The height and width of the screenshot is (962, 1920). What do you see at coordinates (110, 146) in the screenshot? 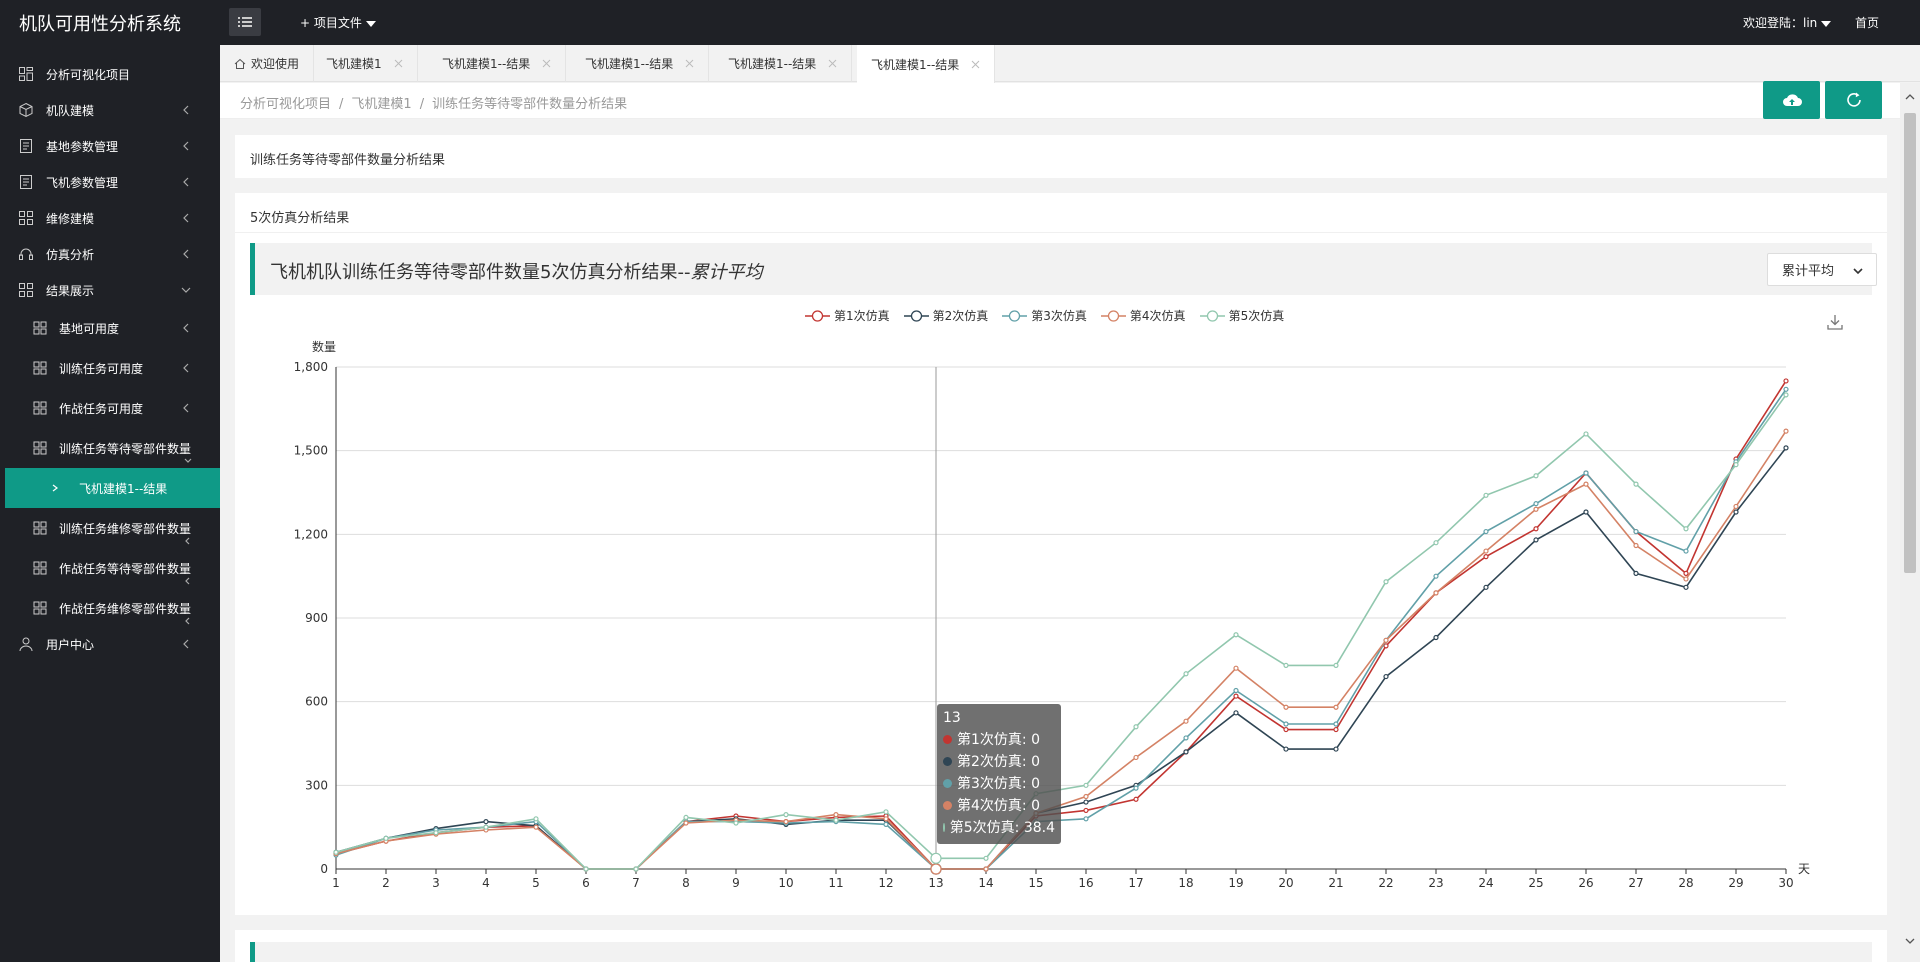
I see `sidebar-item-base-params: 基地参数管理` at bounding box center [110, 146].